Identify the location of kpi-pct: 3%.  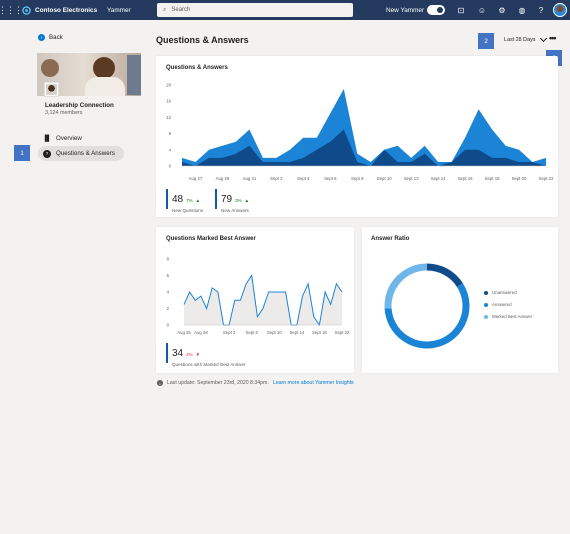
(238, 200).